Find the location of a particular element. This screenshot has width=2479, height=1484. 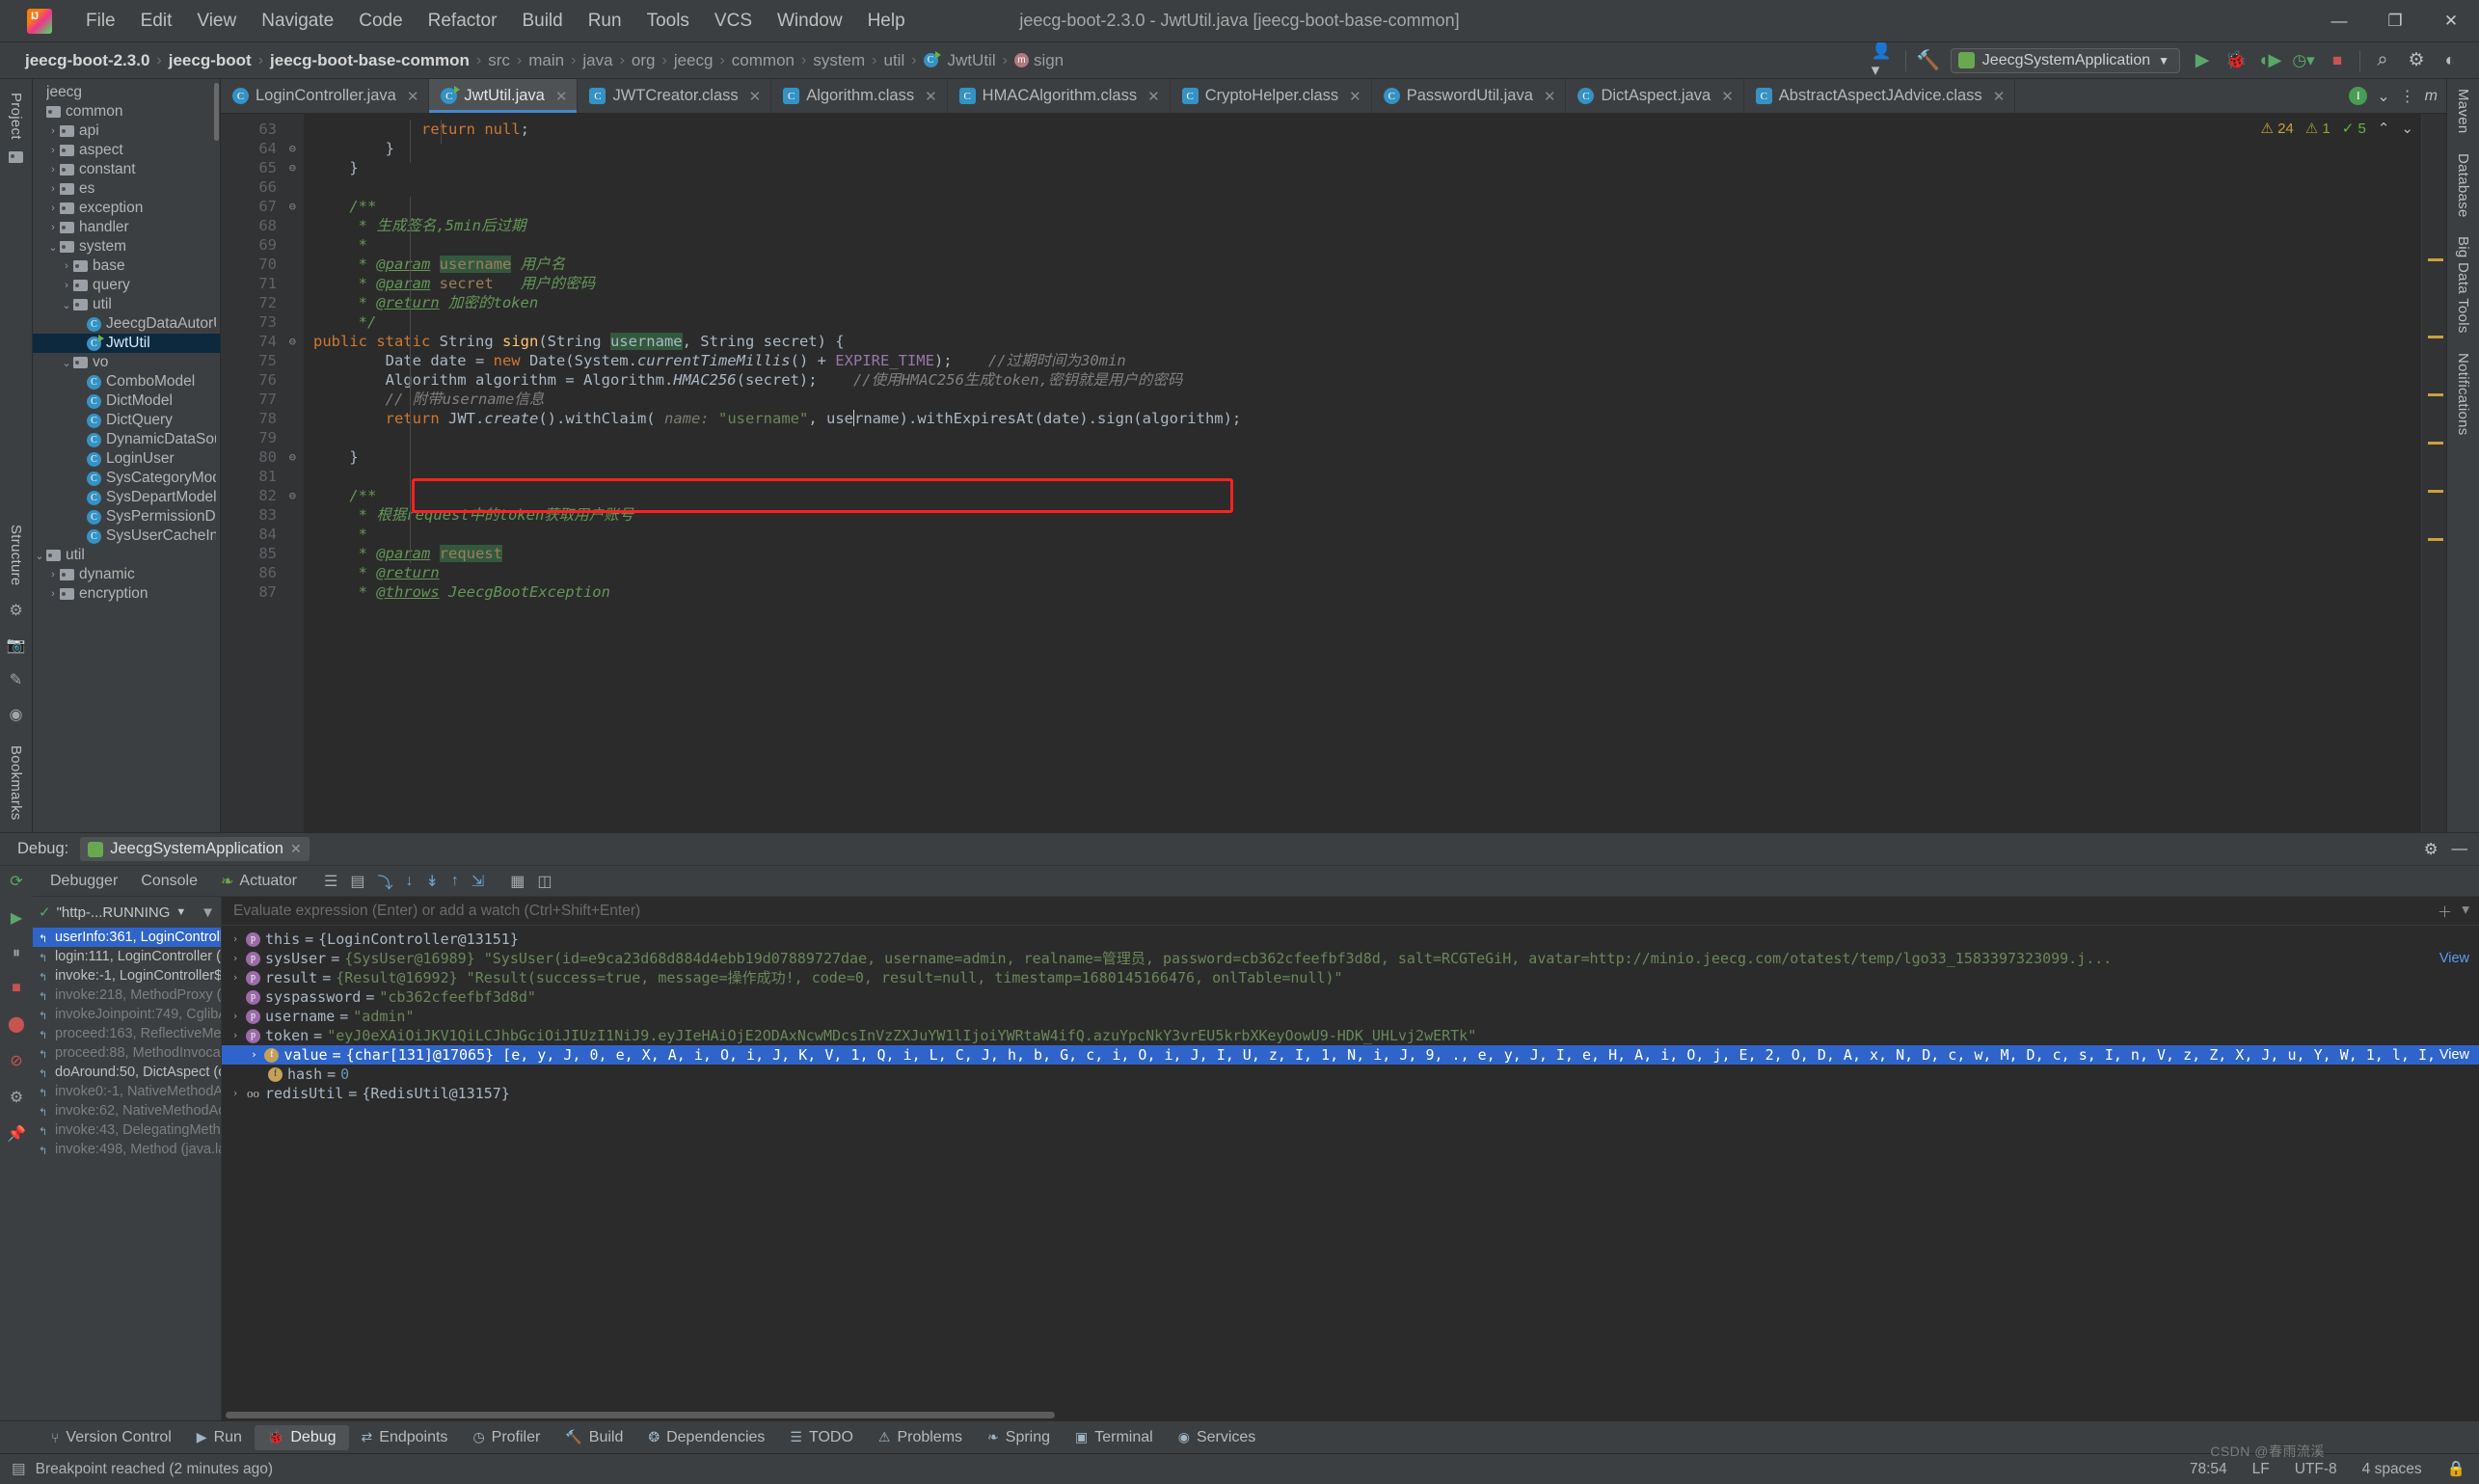

rerun-icon: ⟳ is located at coordinates (16, 881).